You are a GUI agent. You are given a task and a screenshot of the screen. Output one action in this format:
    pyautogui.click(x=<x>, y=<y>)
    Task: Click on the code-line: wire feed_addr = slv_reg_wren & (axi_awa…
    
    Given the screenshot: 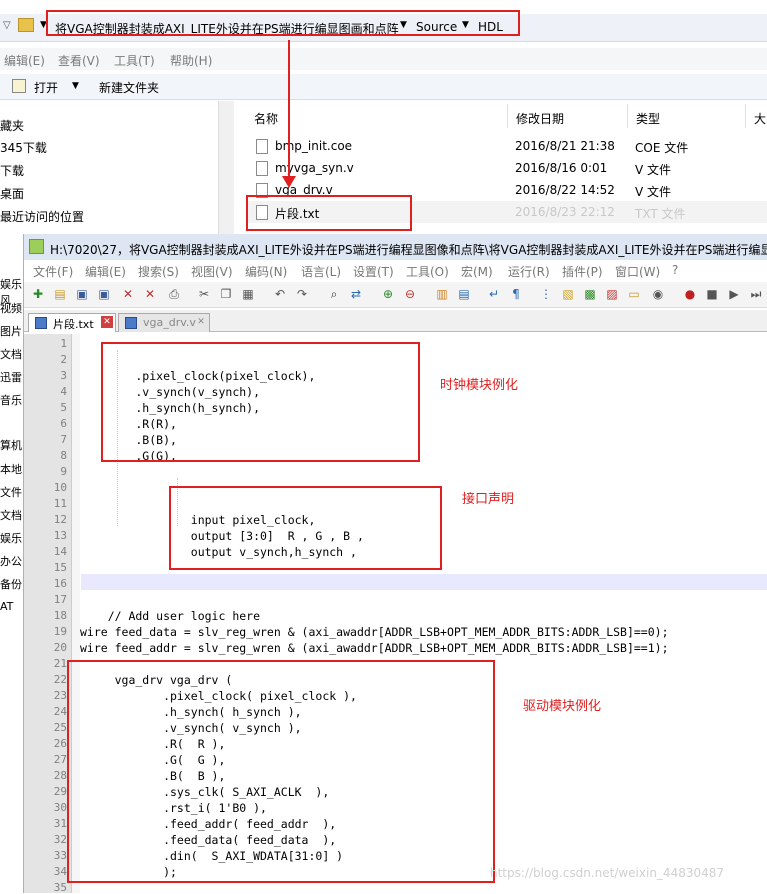 What is the action you would take?
    pyautogui.click(x=374, y=648)
    